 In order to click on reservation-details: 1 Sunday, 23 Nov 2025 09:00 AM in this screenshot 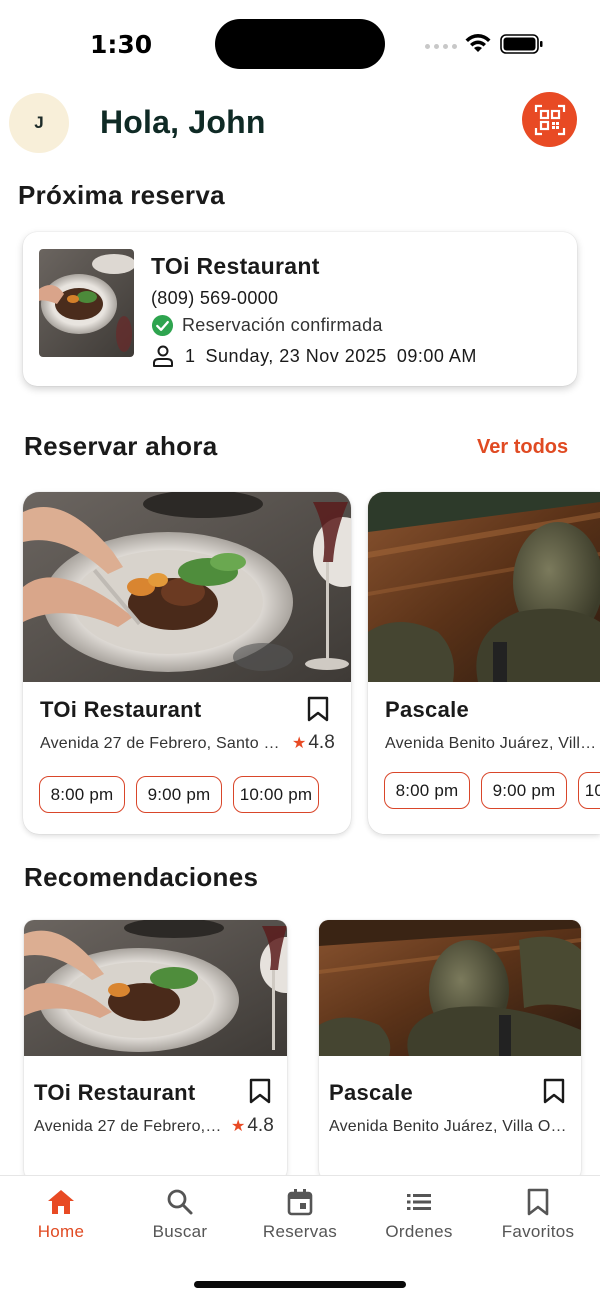, I will do `click(314, 356)`.